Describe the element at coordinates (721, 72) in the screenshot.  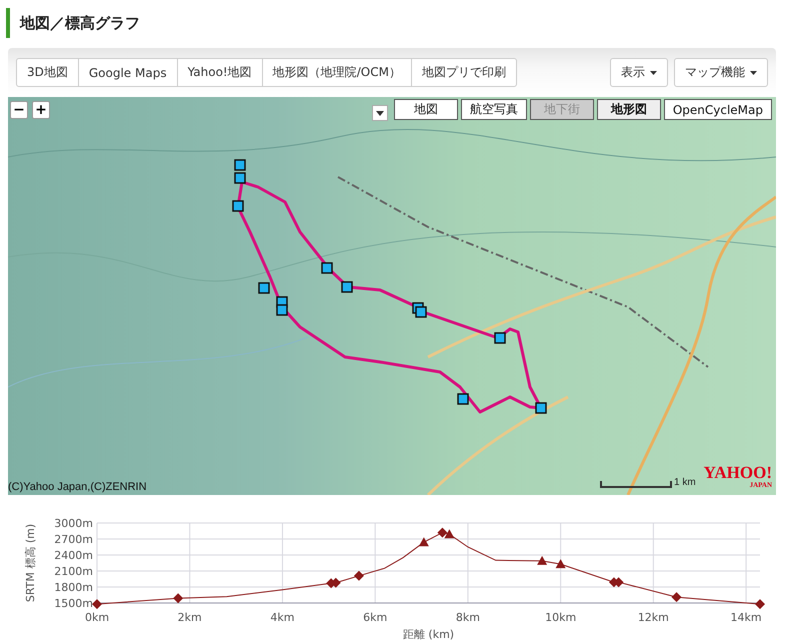
I see `dropdown-button: マップ機能` at that location.